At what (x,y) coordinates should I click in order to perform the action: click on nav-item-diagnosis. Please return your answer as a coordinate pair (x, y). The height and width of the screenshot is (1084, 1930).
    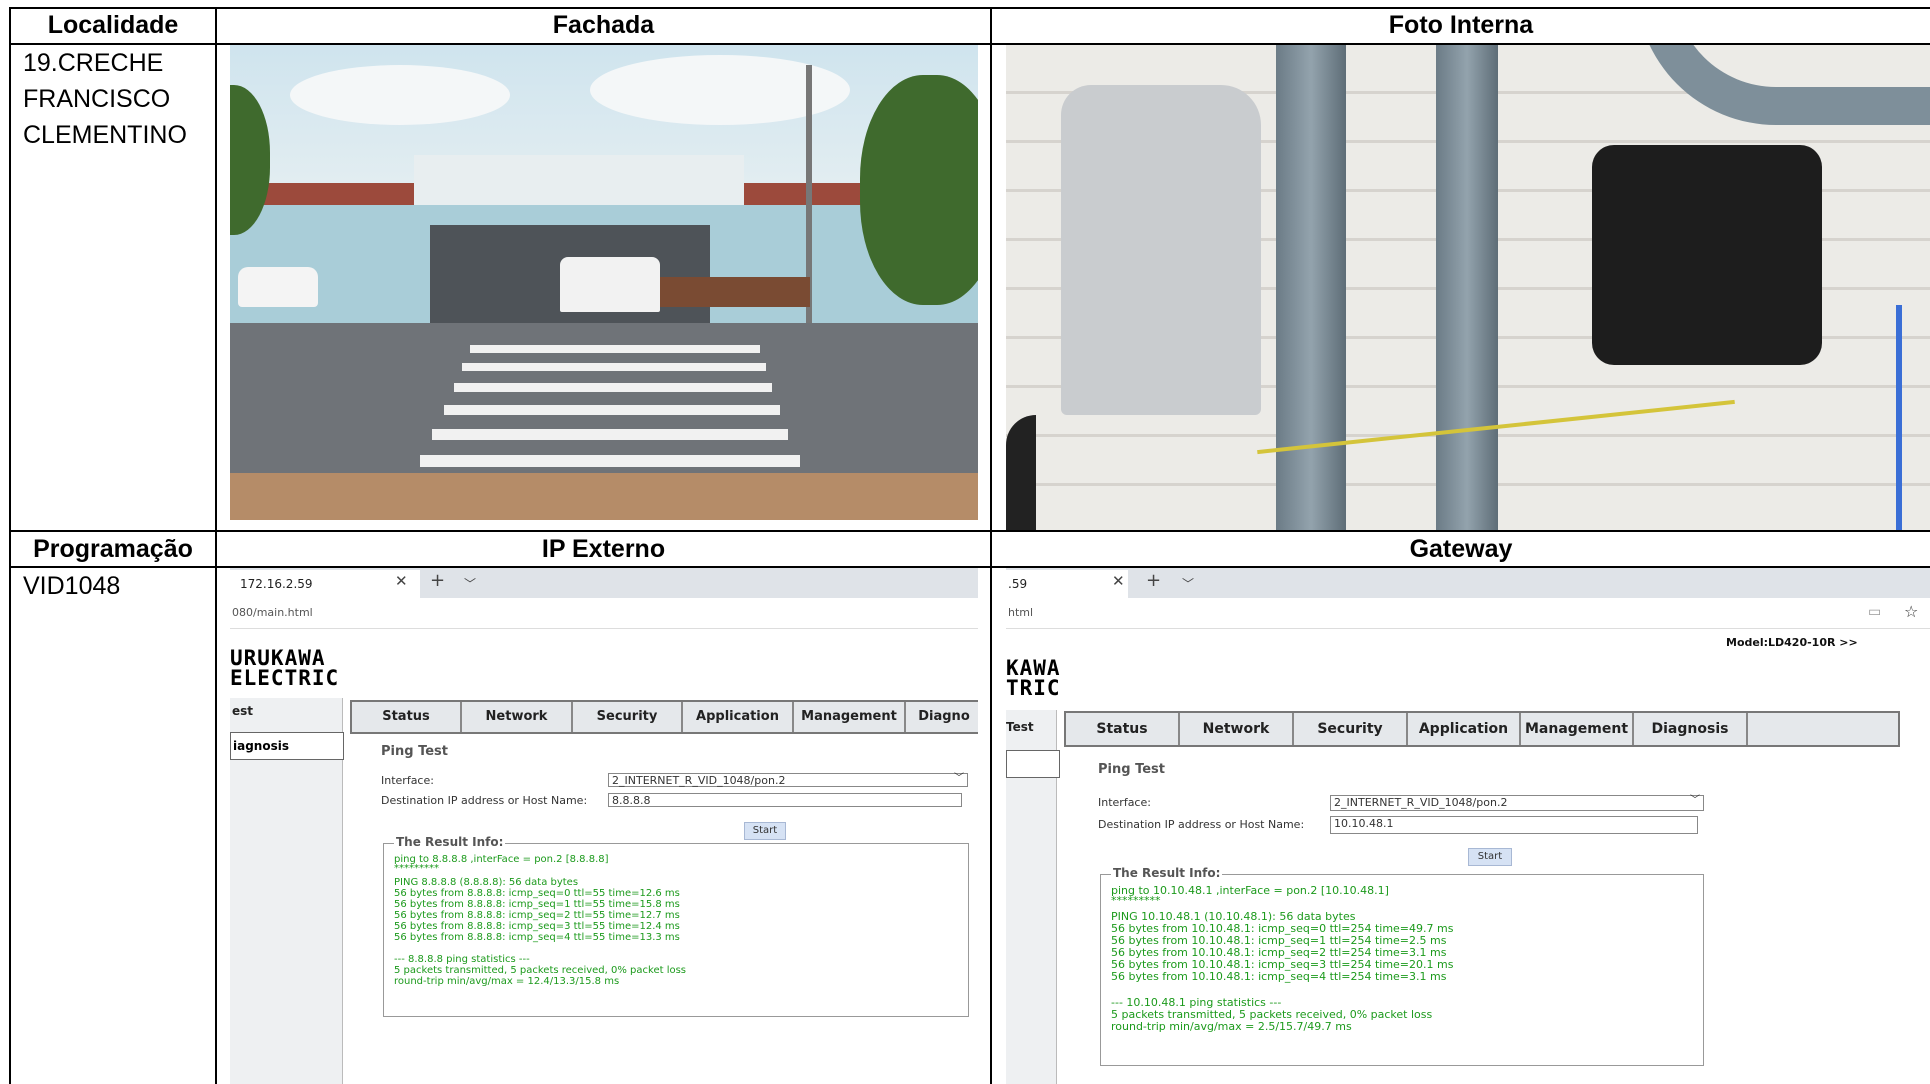
    Looking at the image, I should click on (1033, 764).